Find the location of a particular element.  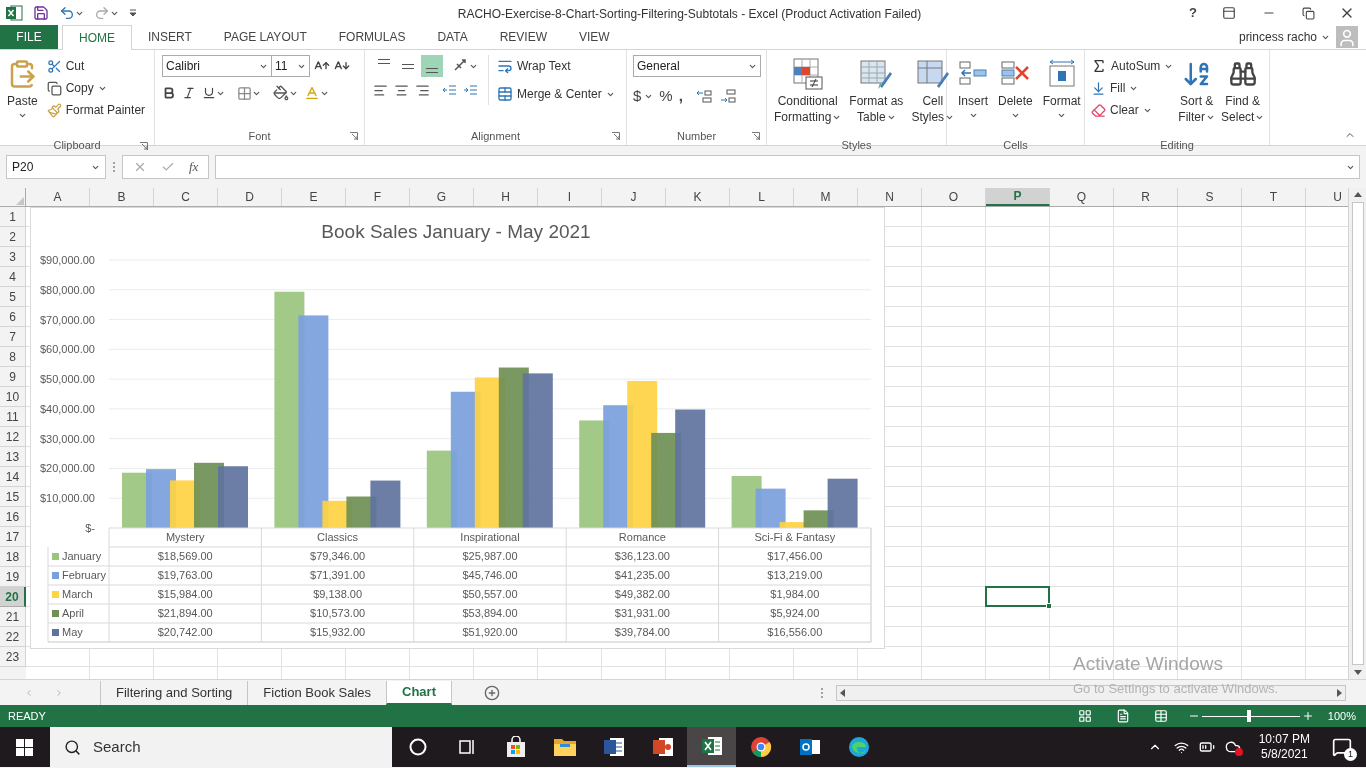

cells-button: Format is located at coordinates (1061, 96).